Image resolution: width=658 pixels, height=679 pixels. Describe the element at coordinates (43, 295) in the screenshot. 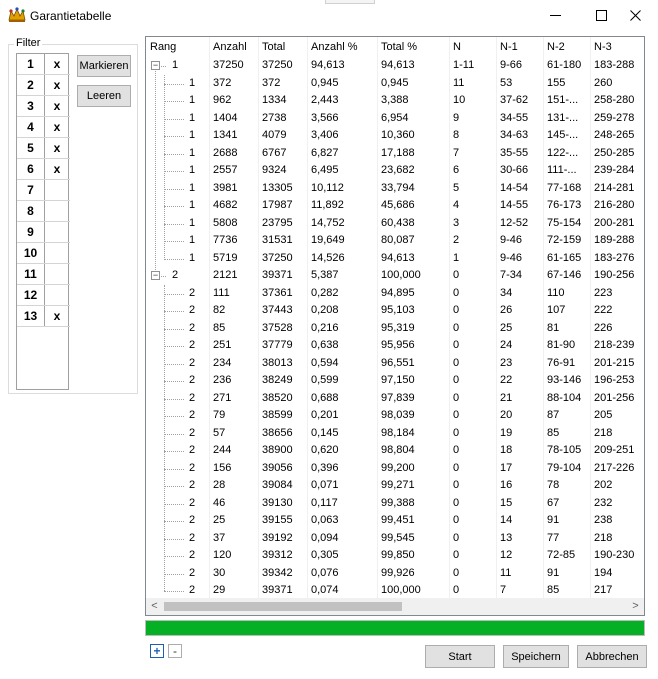

I see `filter-row: 12` at that location.